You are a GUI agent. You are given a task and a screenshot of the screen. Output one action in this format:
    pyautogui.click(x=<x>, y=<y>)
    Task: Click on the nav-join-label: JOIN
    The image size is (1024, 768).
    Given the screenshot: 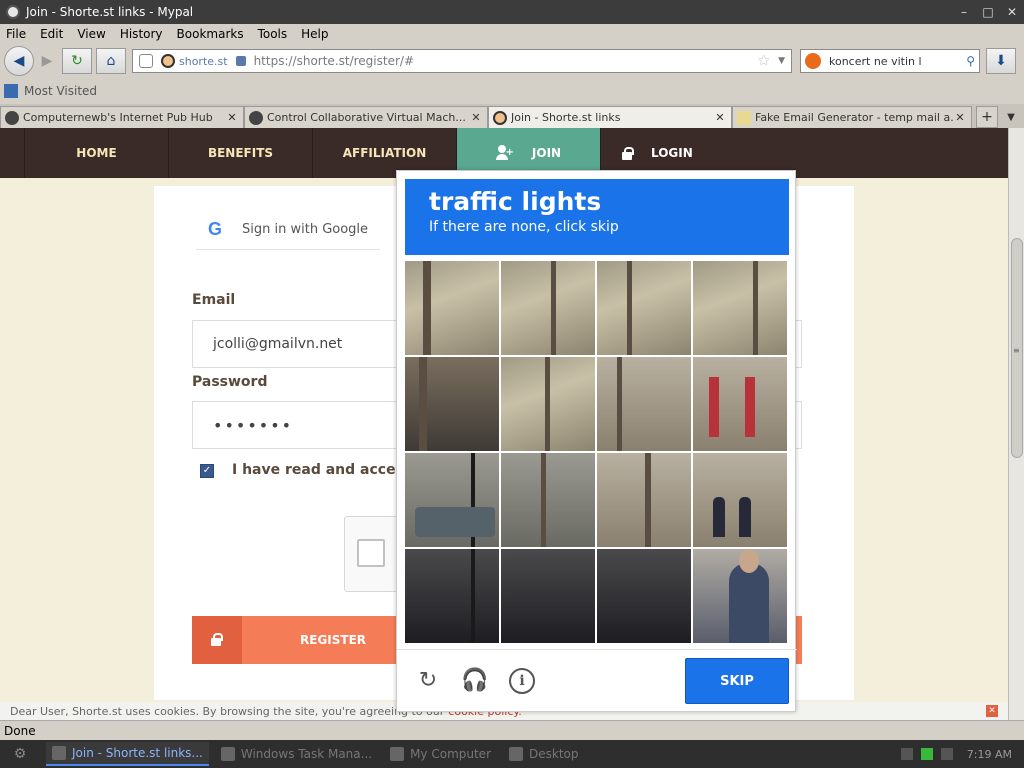 What is the action you would take?
    pyautogui.click(x=546, y=153)
    